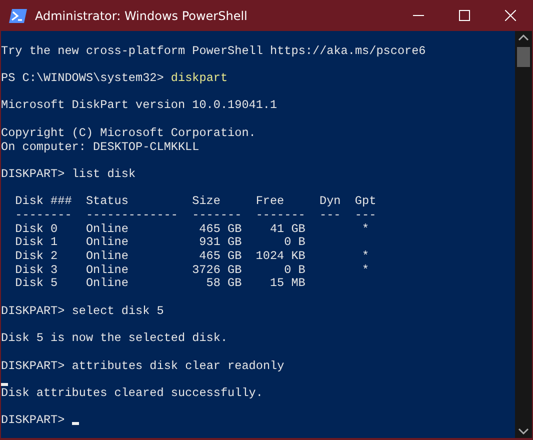 The height and width of the screenshot is (440, 533). Describe the element at coordinates (114, 338) in the screenshot. I see `output-text: Disk 5 is now the selected disk.` at that location.